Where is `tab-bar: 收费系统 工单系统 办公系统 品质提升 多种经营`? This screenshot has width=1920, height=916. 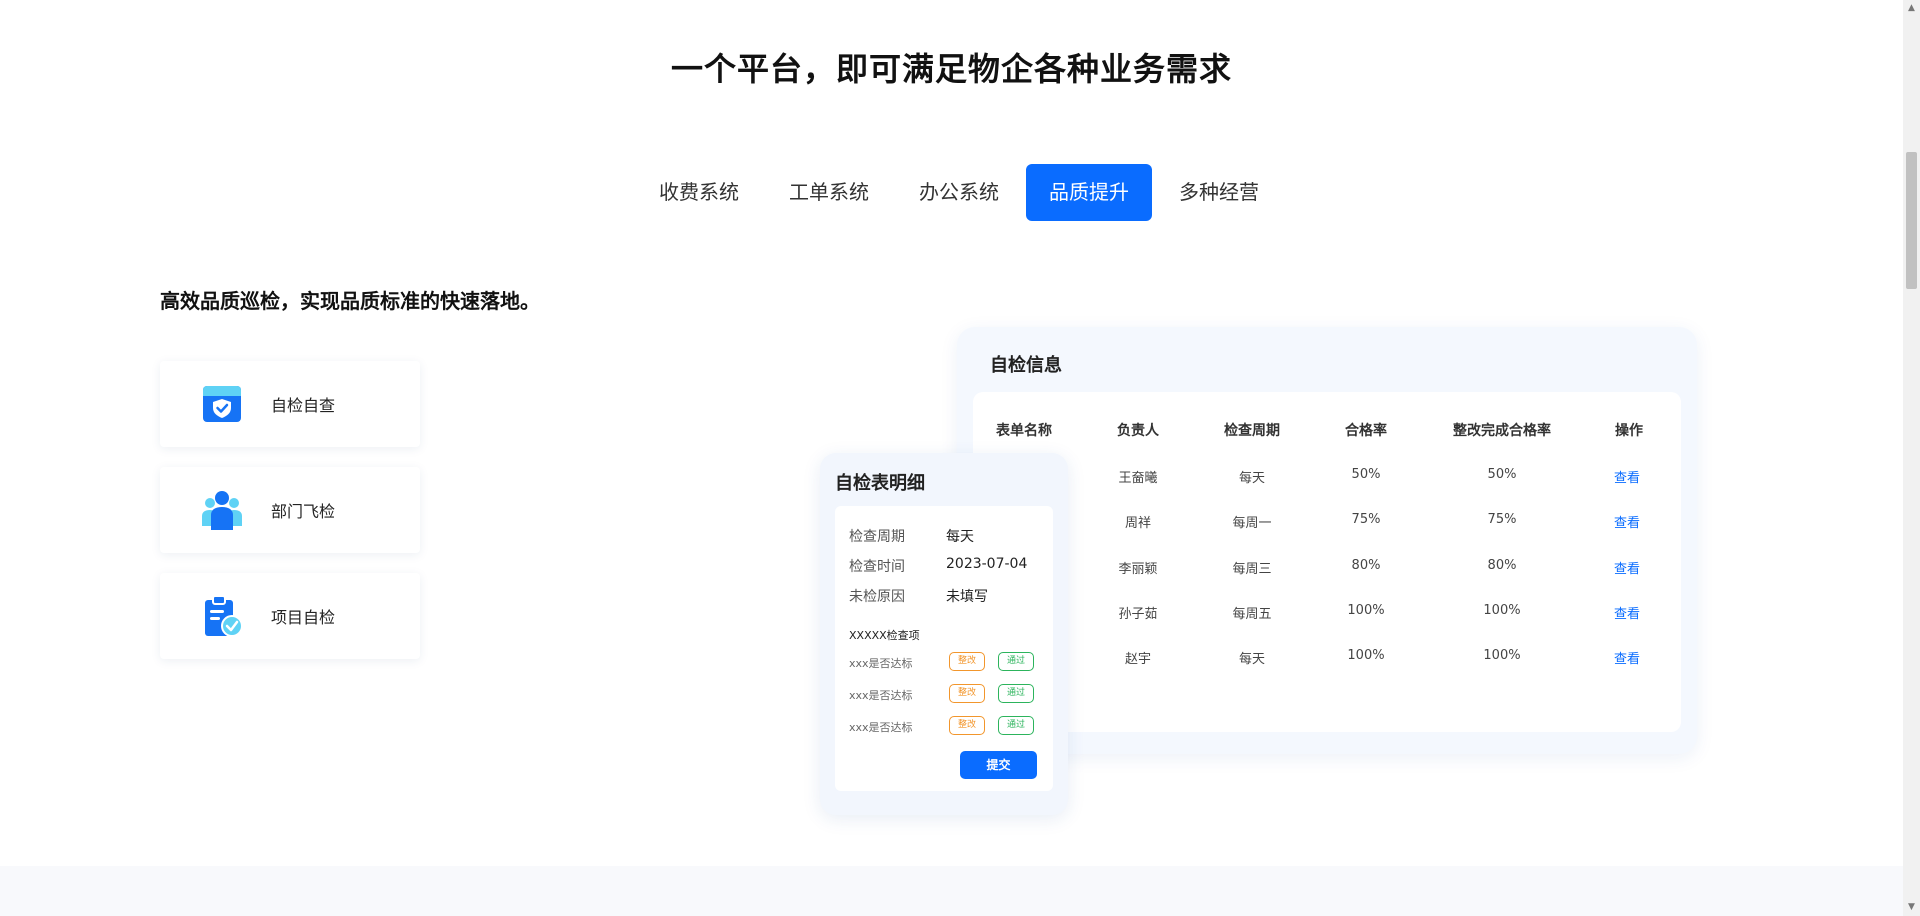
tab-bar: 收费系统 工单系统 办公系统 品质提升 多种经营 is located at coordinates (961, 192).